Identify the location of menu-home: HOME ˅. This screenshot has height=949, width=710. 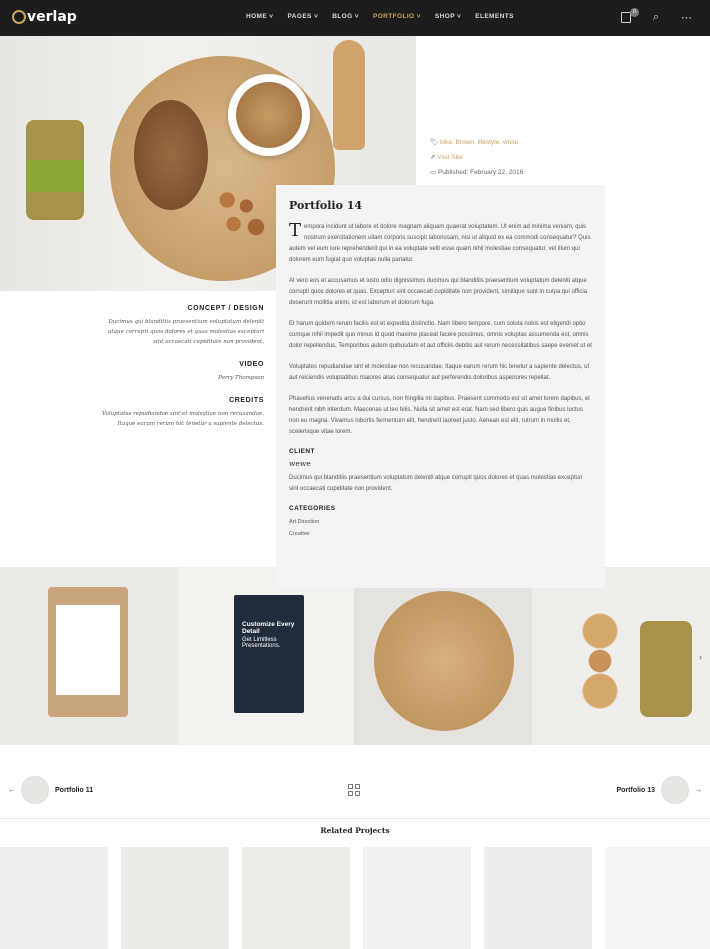
(260, 16).